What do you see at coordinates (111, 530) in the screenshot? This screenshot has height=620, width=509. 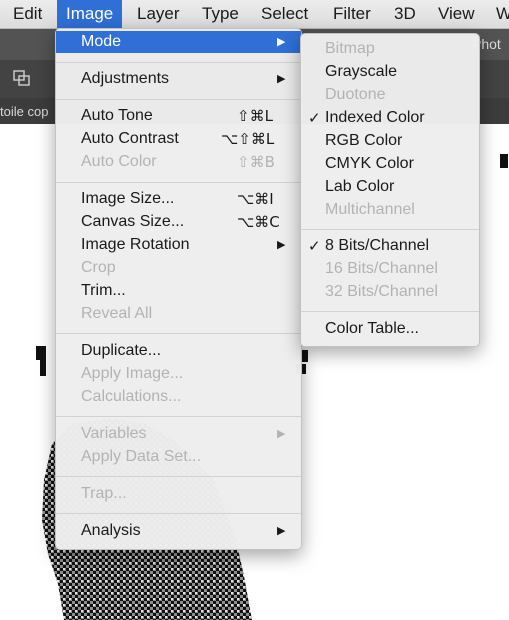 I see `menu-item-analysis-label: Analysis` at bounding box center [111, 530].